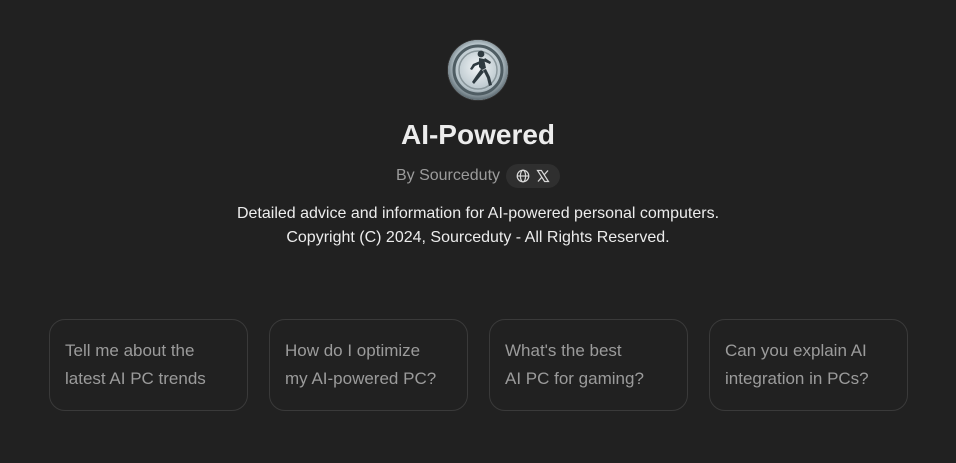 The image size is (956, 463). Describe the element at coordinates (808, 365) in the screenshot. I see `starter-card: Can you explain AI integration in PCs?` at that location.